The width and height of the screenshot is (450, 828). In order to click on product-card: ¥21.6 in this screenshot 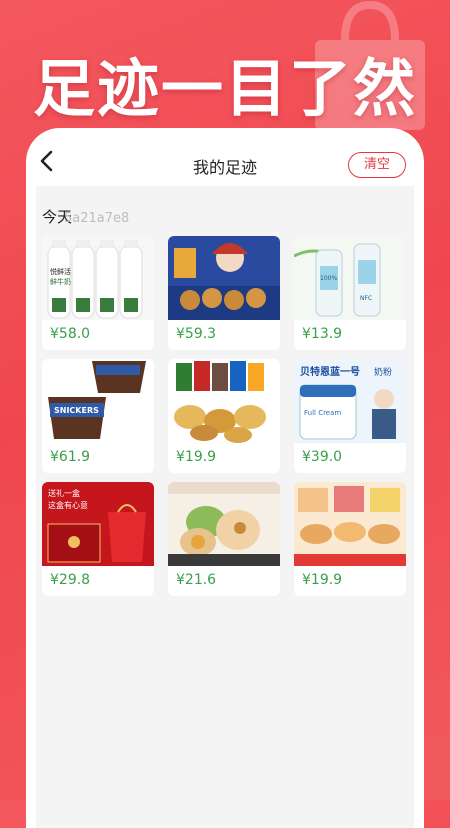, I will do `click(224, 539)`.